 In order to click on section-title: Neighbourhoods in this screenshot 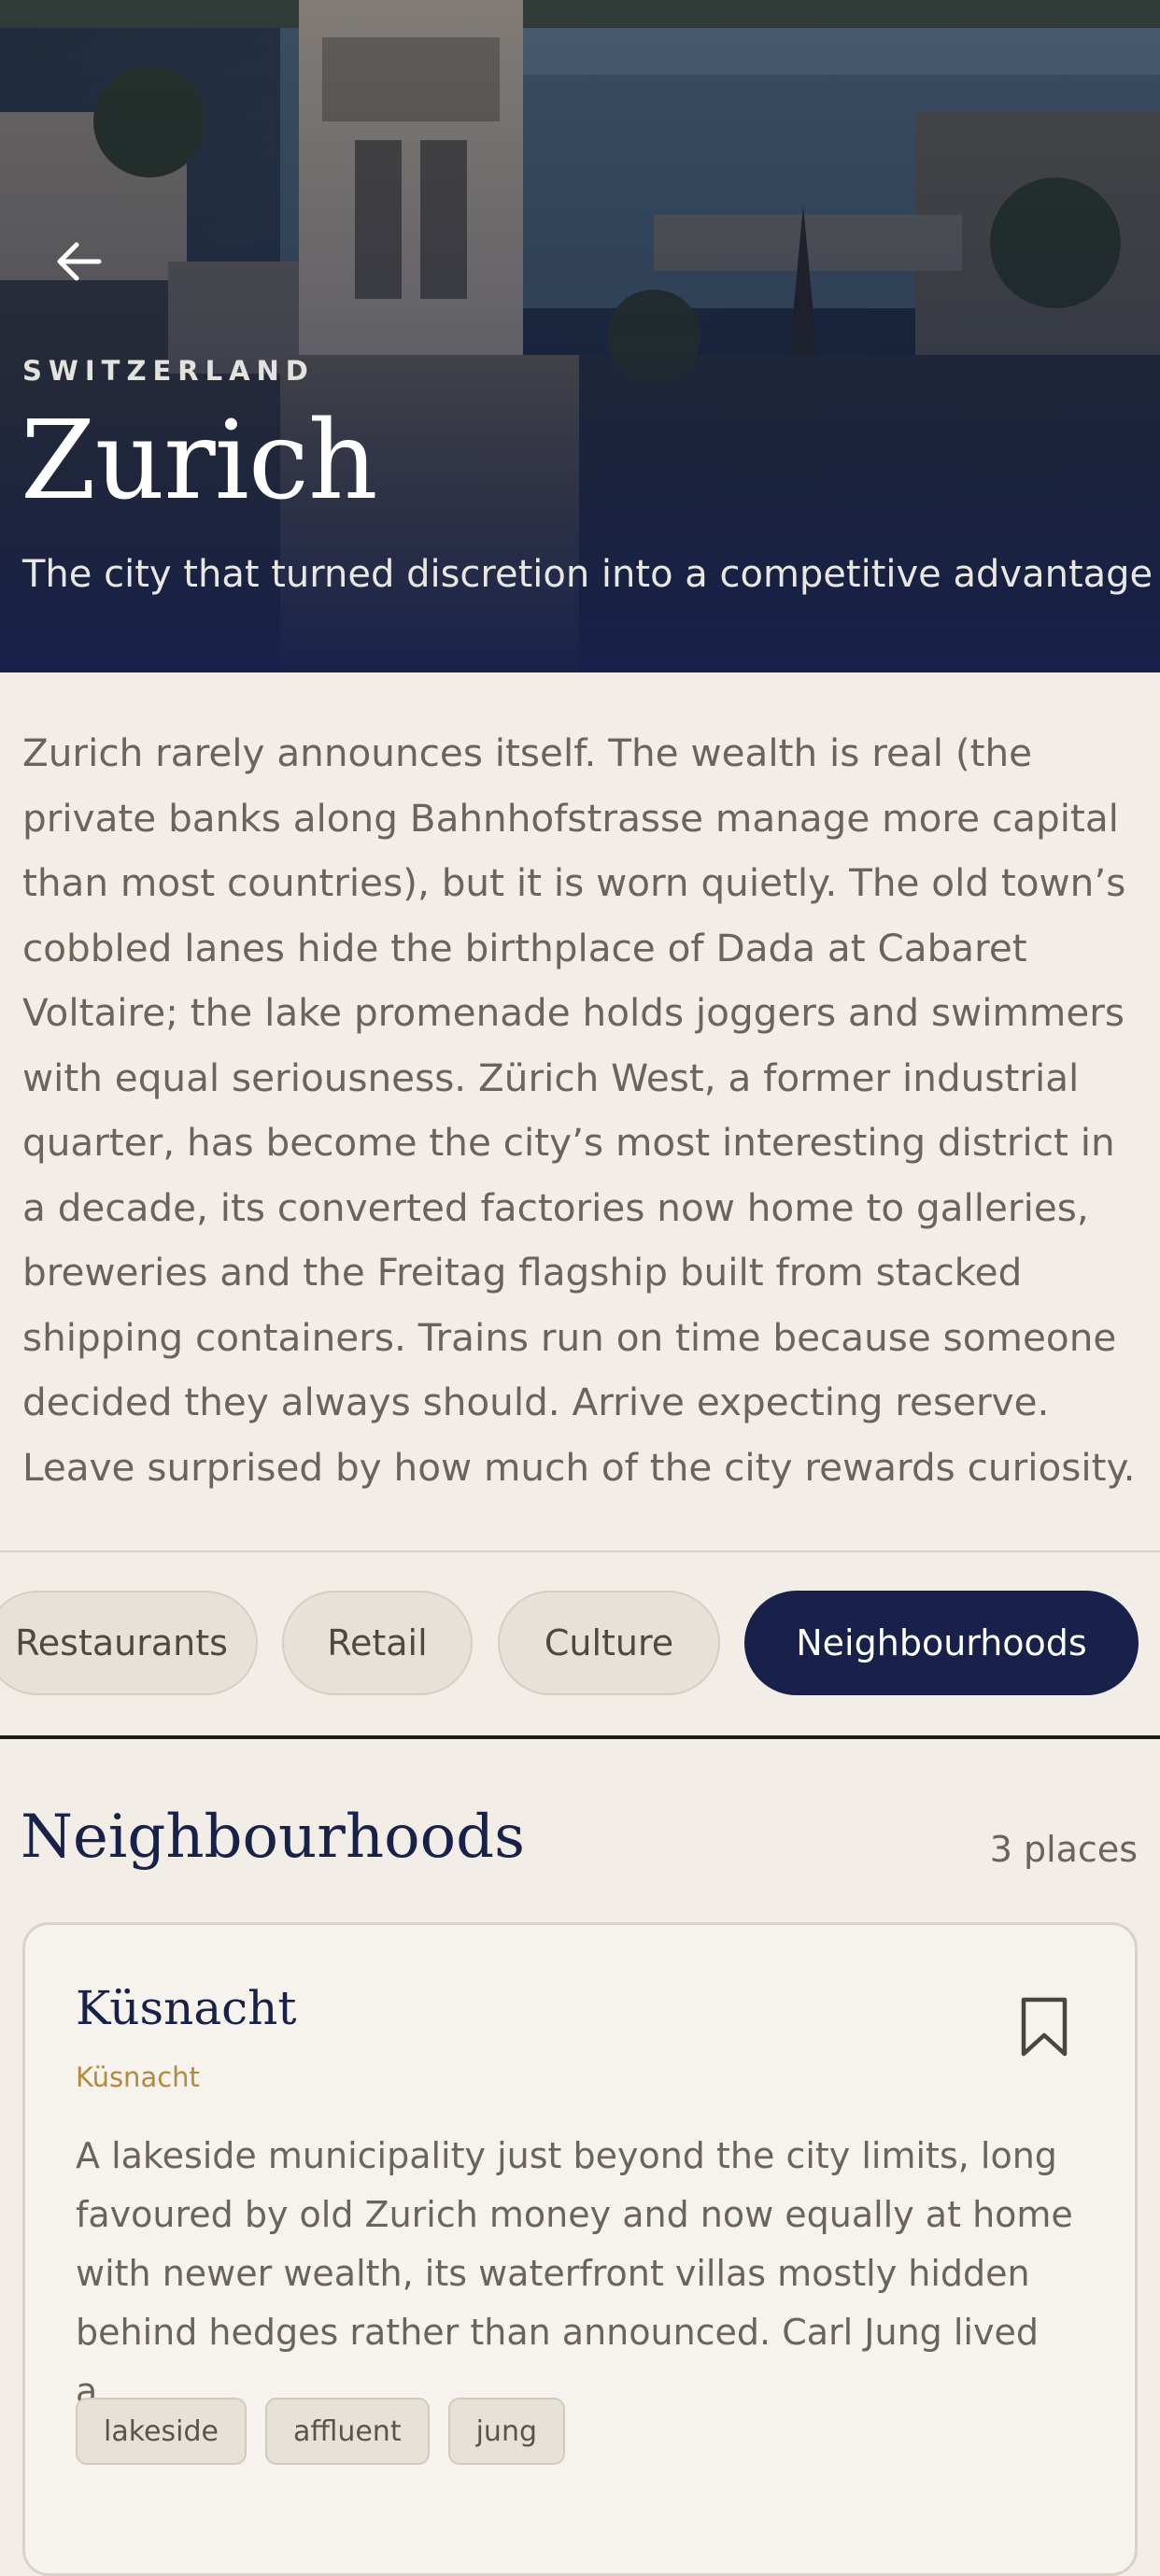, I will do `click(273, 1837)`.